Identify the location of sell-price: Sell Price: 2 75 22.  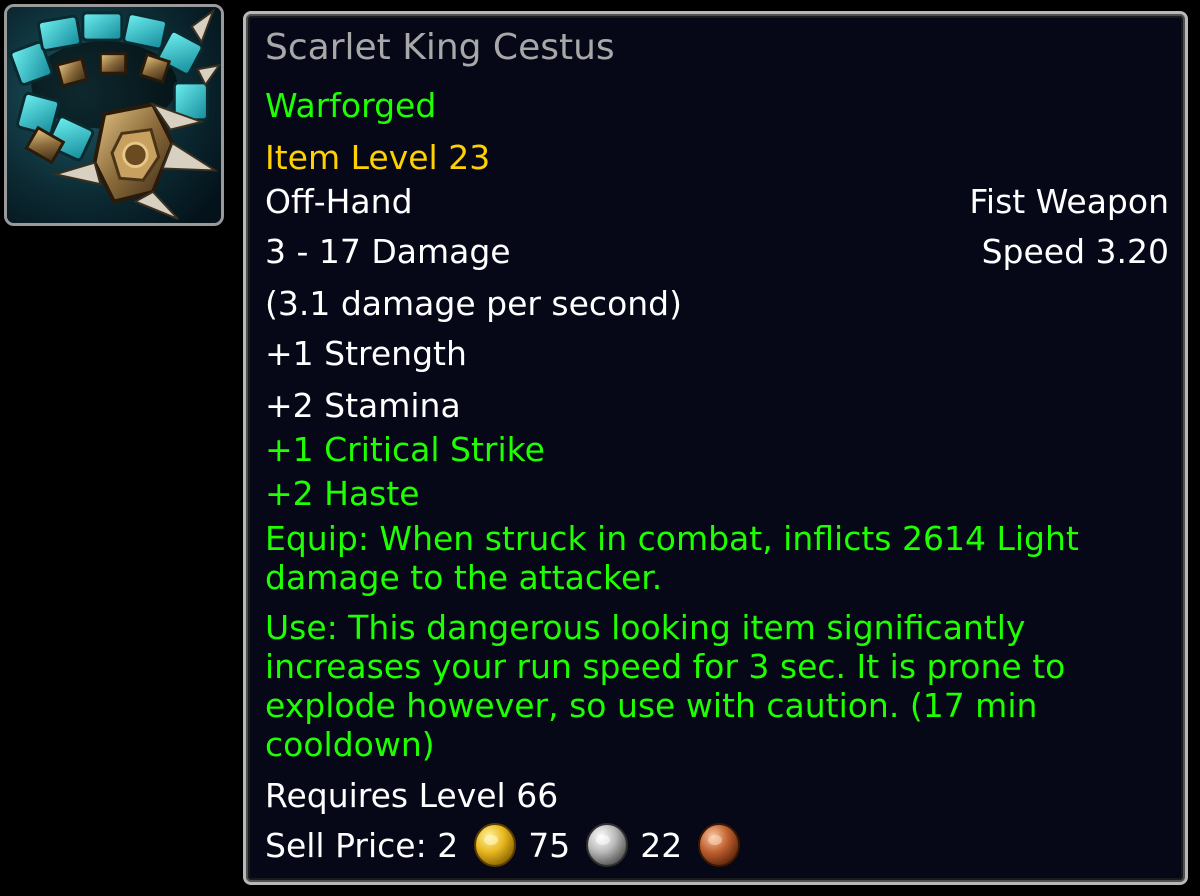
(508, 845).